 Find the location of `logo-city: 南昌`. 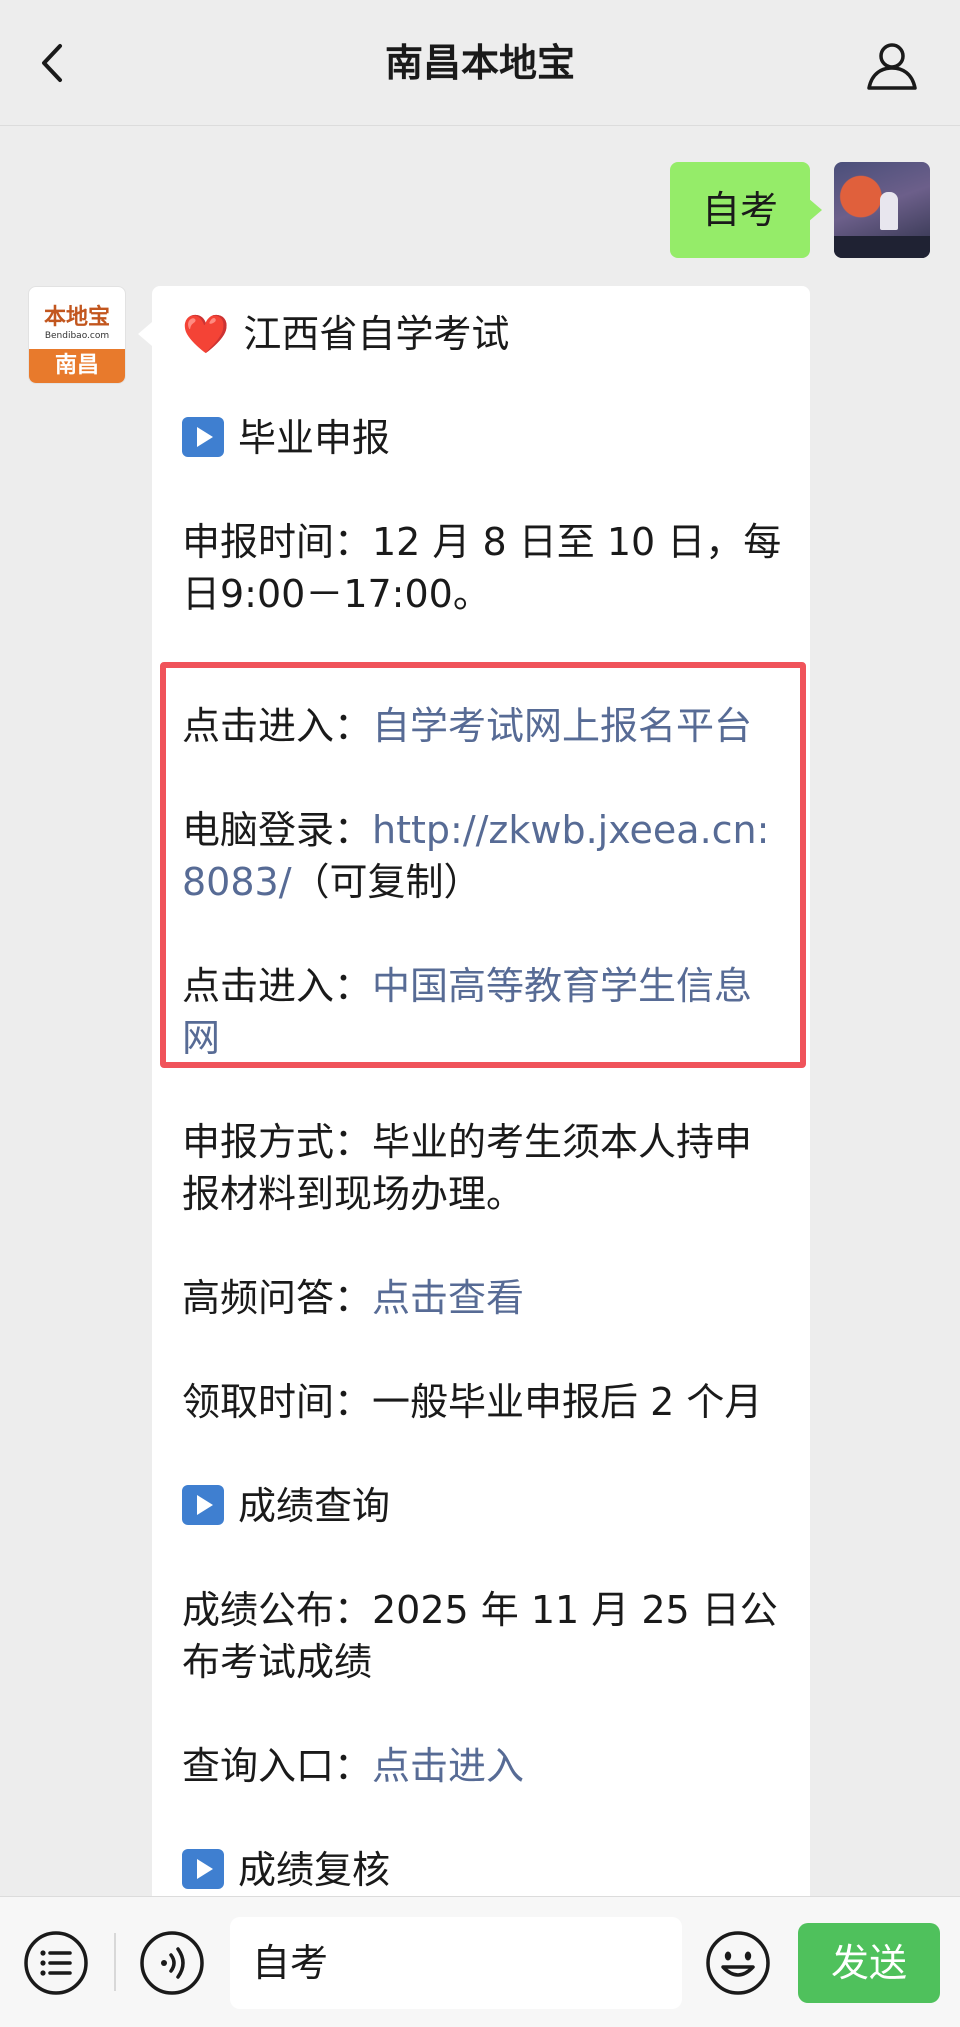

logo-city: 南昌 is located at coordinates (77, 366).